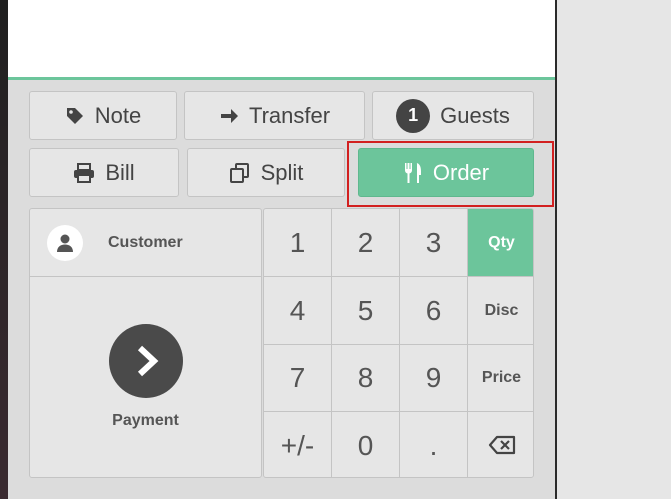 The height and width of the screenshot is (499, 671). What do you see at coordinates (433, 444) in the screenshot?
I see `key-decimal: .` at bounding box center [433, 444].